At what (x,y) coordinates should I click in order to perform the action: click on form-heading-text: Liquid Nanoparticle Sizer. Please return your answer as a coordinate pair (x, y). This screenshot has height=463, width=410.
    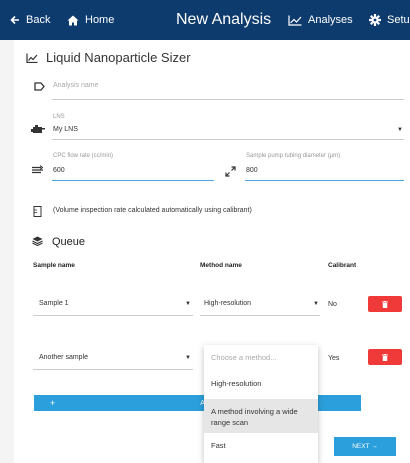
    Looking at the image, I should click on (118, 57).